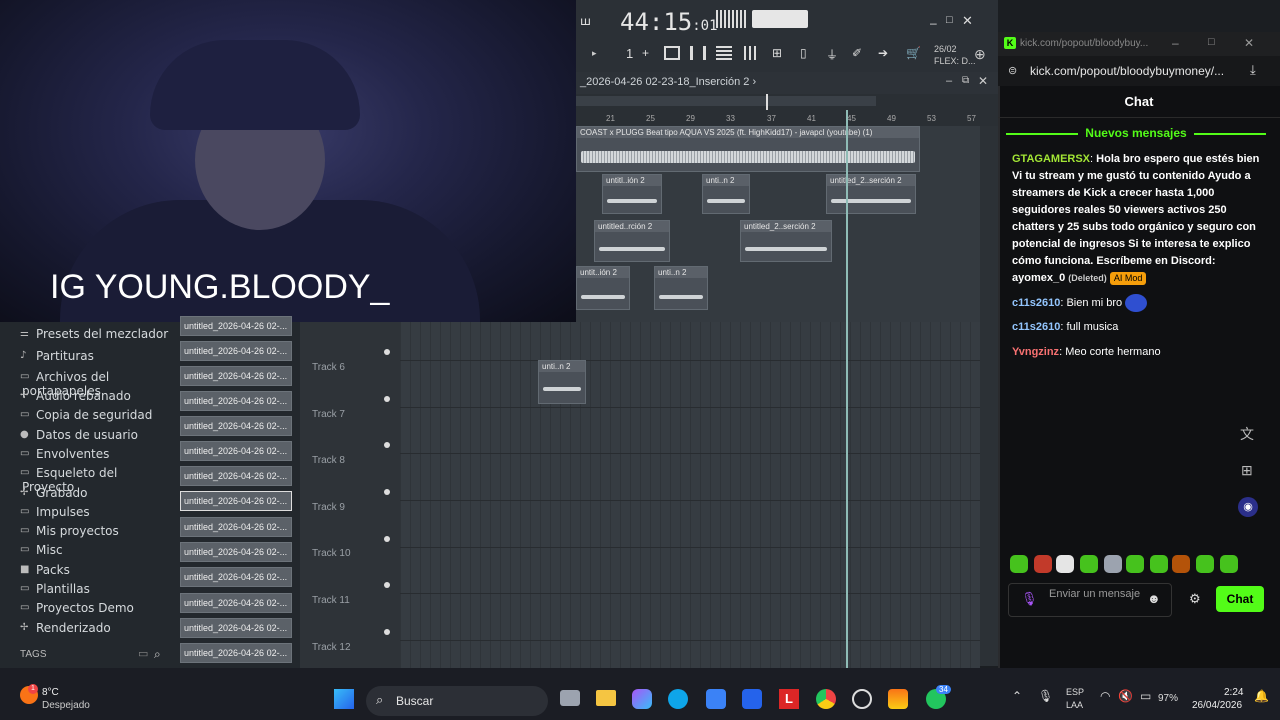 The height and width of the screenshot is (720, 1280). Describe the element at coordinates (1074, 705) in the screenshot. I see `language-variant: LAA` at that location.